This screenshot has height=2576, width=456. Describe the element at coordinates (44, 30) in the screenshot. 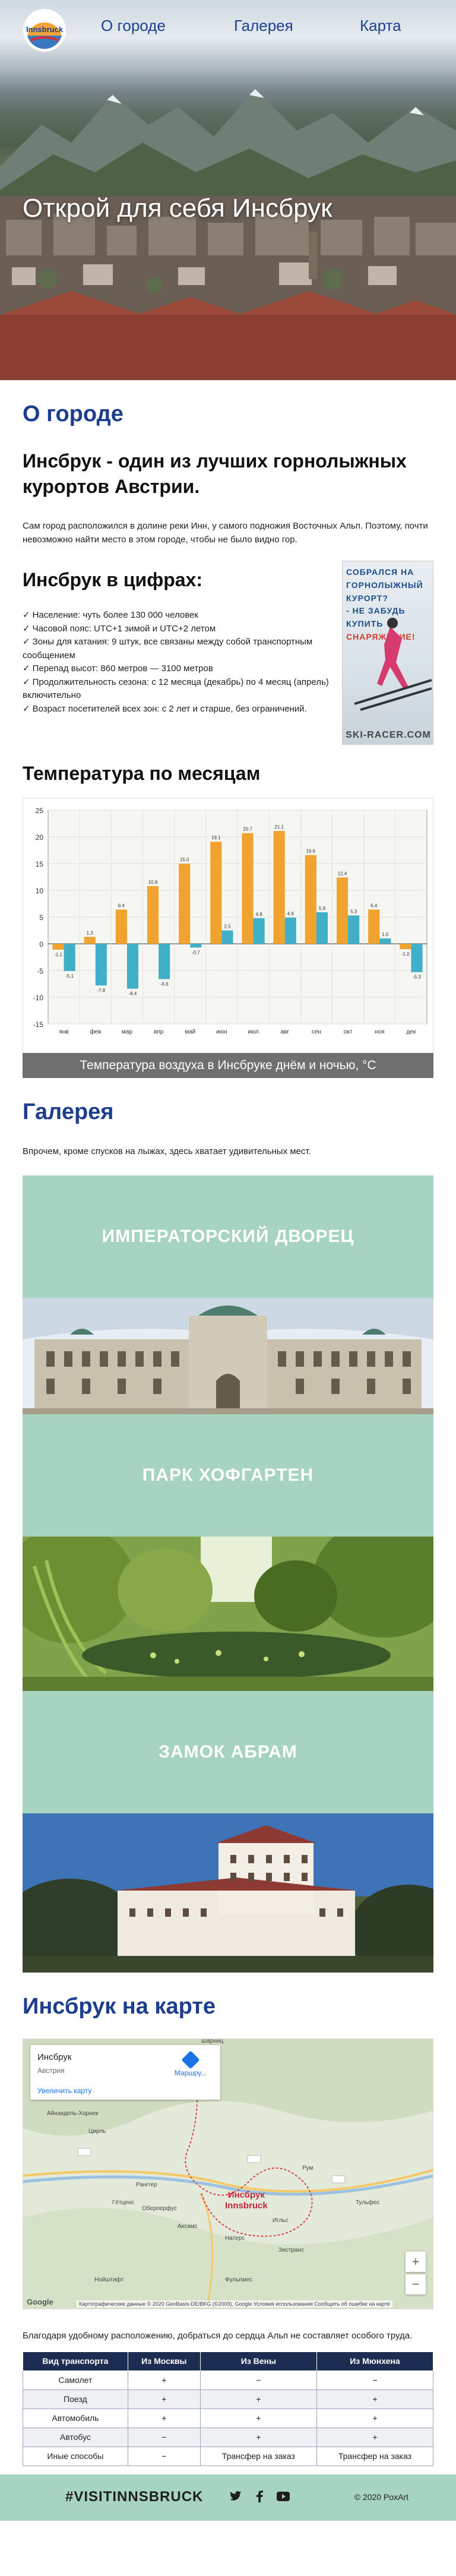

I see `innsbruck-logo: Innsbruck` at that location.